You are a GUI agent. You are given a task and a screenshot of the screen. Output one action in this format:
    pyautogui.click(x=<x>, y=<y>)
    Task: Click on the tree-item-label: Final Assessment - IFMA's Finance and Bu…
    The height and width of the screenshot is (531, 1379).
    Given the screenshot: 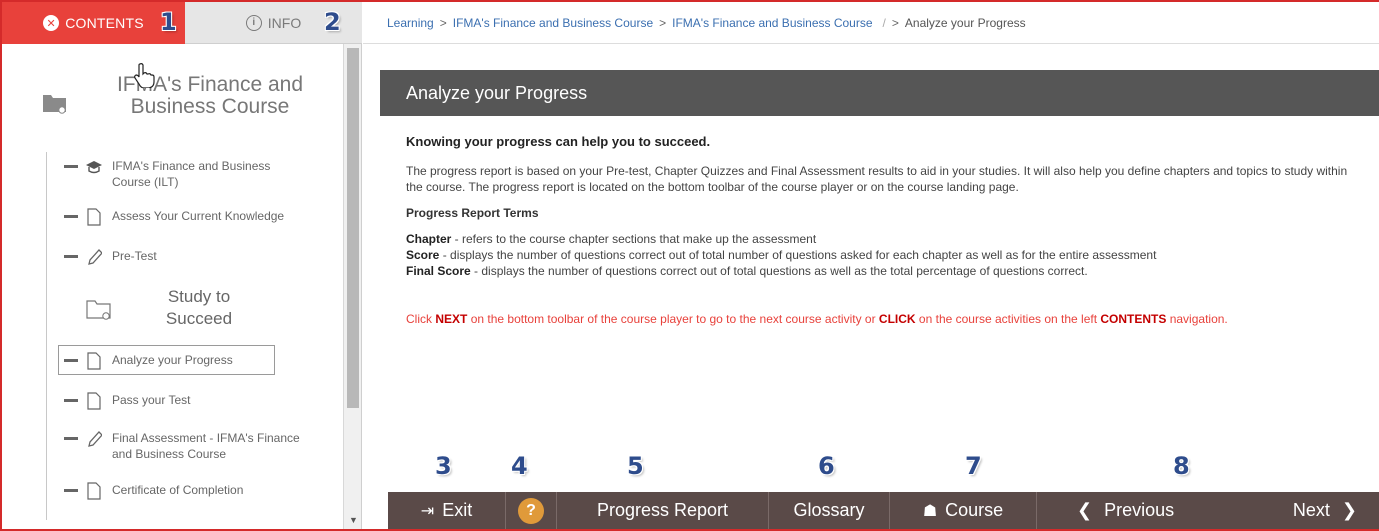 What is the action you would take?
    pyautogui.click(x=206, y=446)
    